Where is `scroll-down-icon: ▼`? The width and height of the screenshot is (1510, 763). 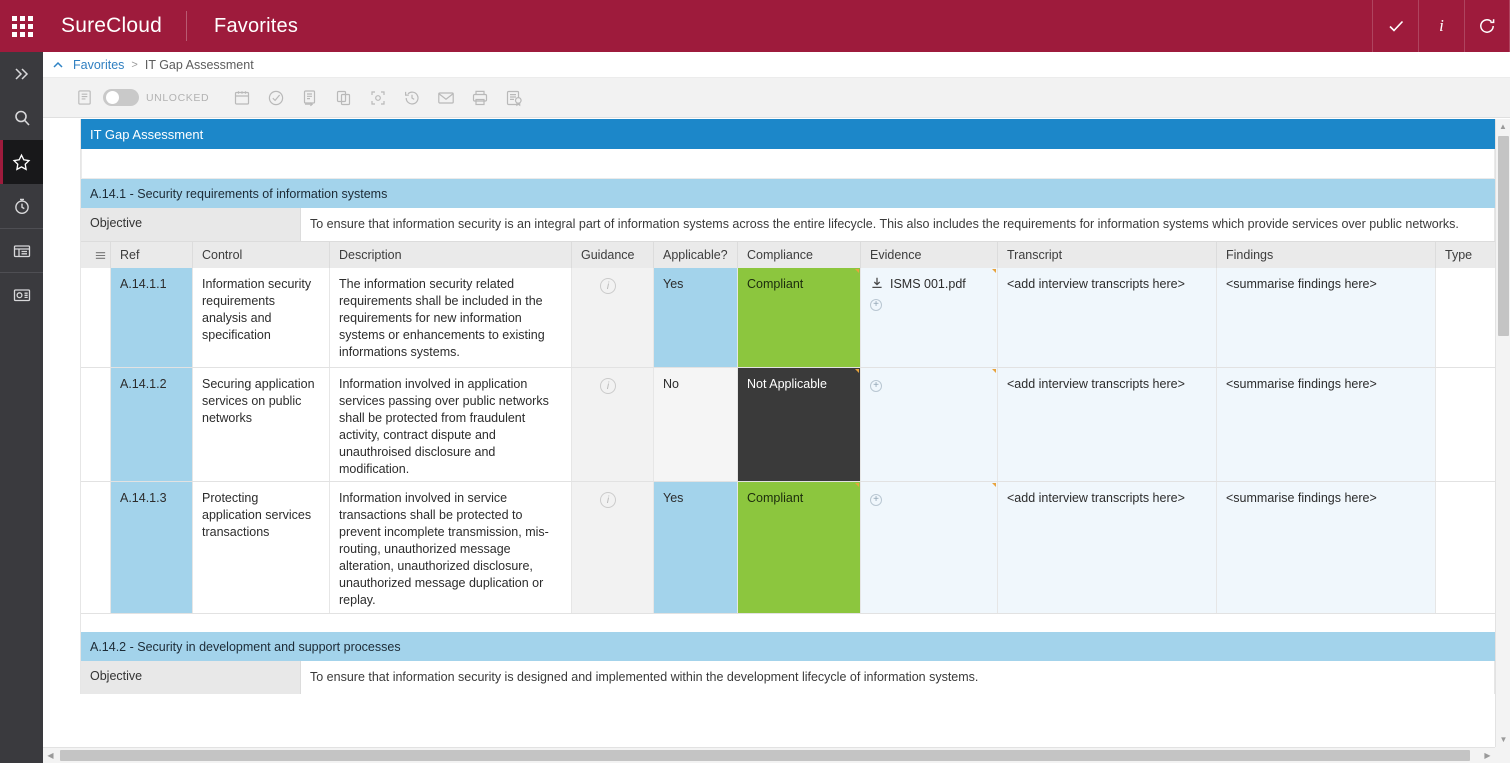
scroll-down-icon: ▼ is located at coordinates (1503, 739).